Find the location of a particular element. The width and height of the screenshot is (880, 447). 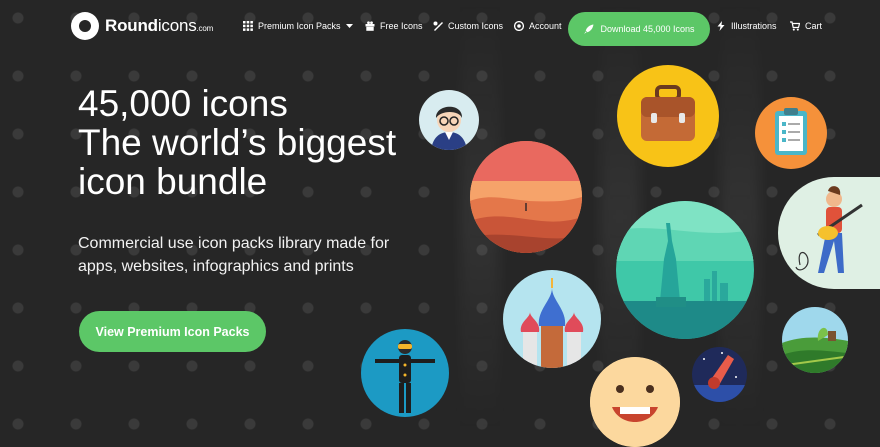

headline-line-2: The world’s biggest is located at coordinates (237, 142).